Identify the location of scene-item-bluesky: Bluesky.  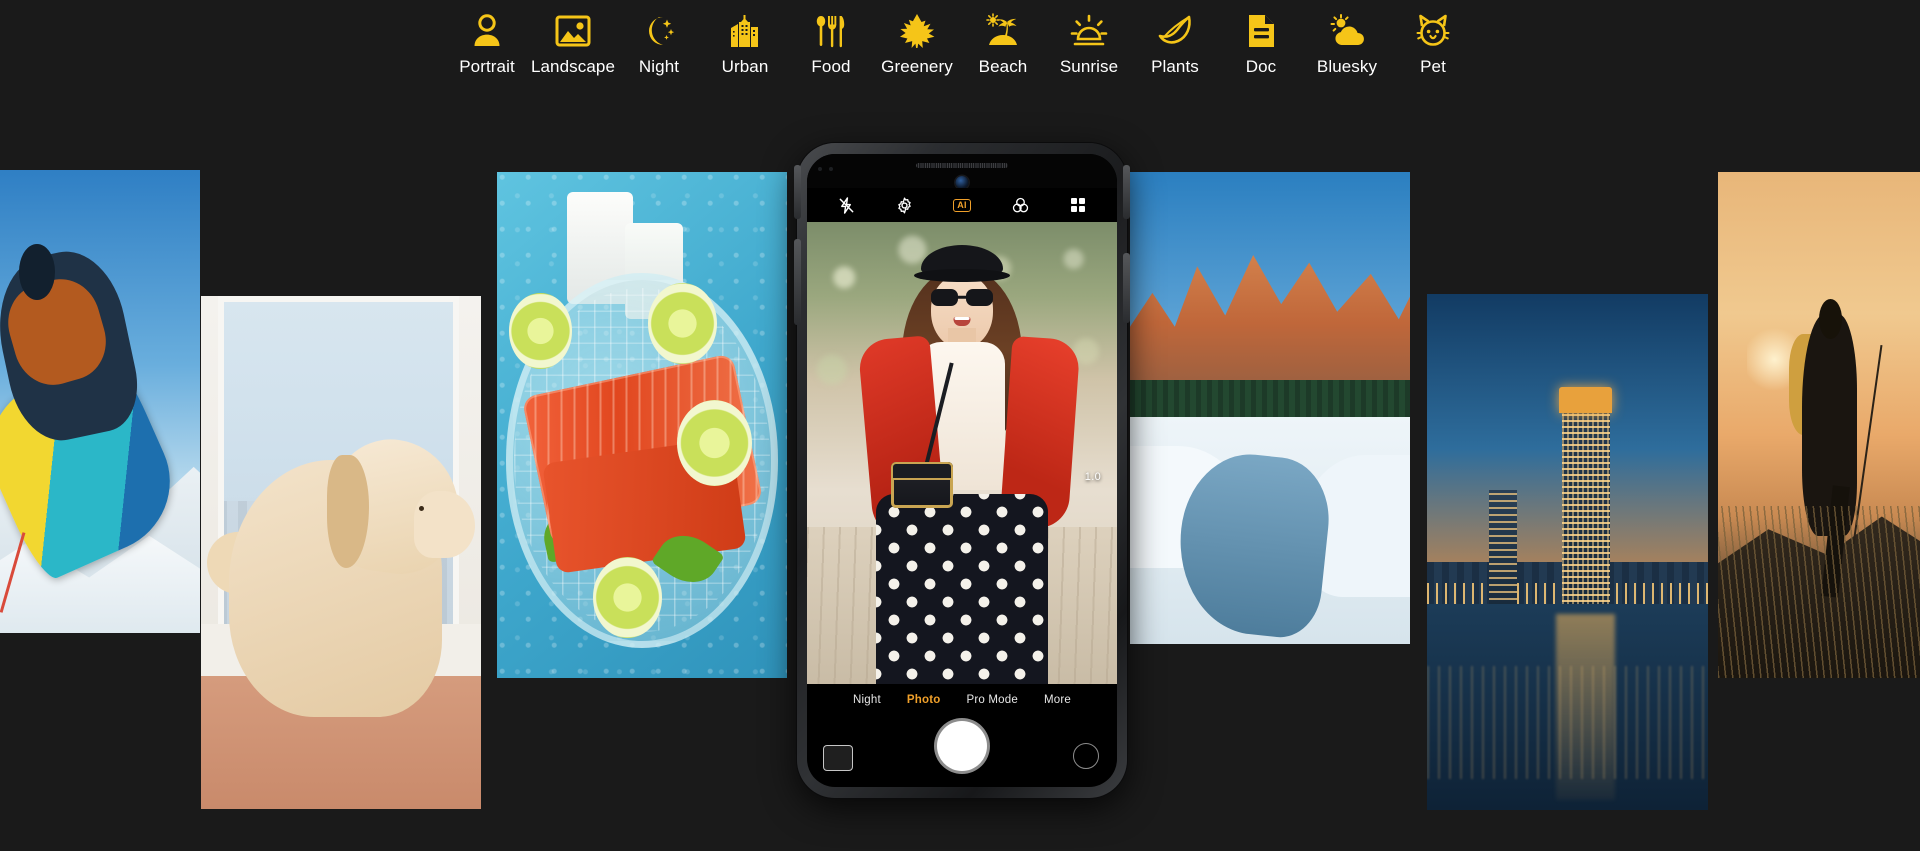
(1347, 42).